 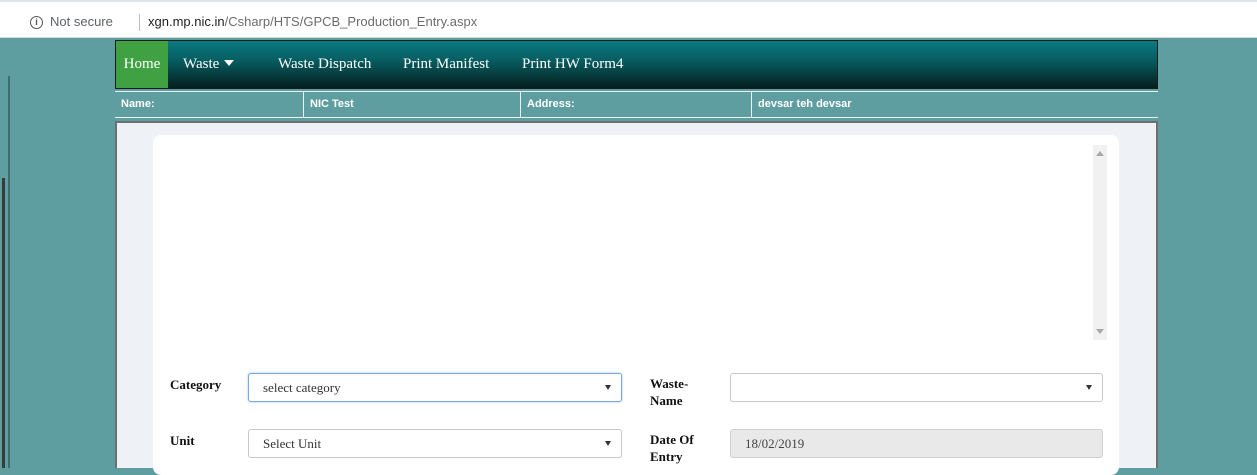 I want to click on left-edge-line, so click(x=9, y=272).